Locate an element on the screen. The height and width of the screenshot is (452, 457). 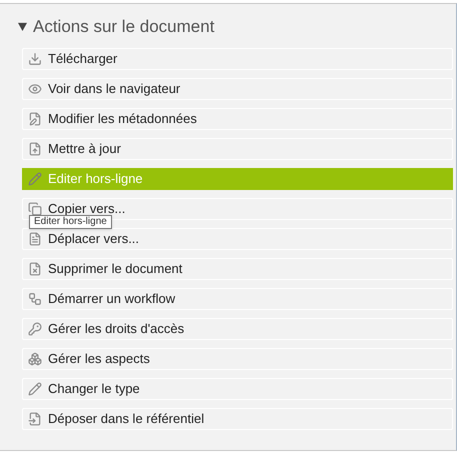
action-item: Supprimer le document is located at coordinates (237, 269).